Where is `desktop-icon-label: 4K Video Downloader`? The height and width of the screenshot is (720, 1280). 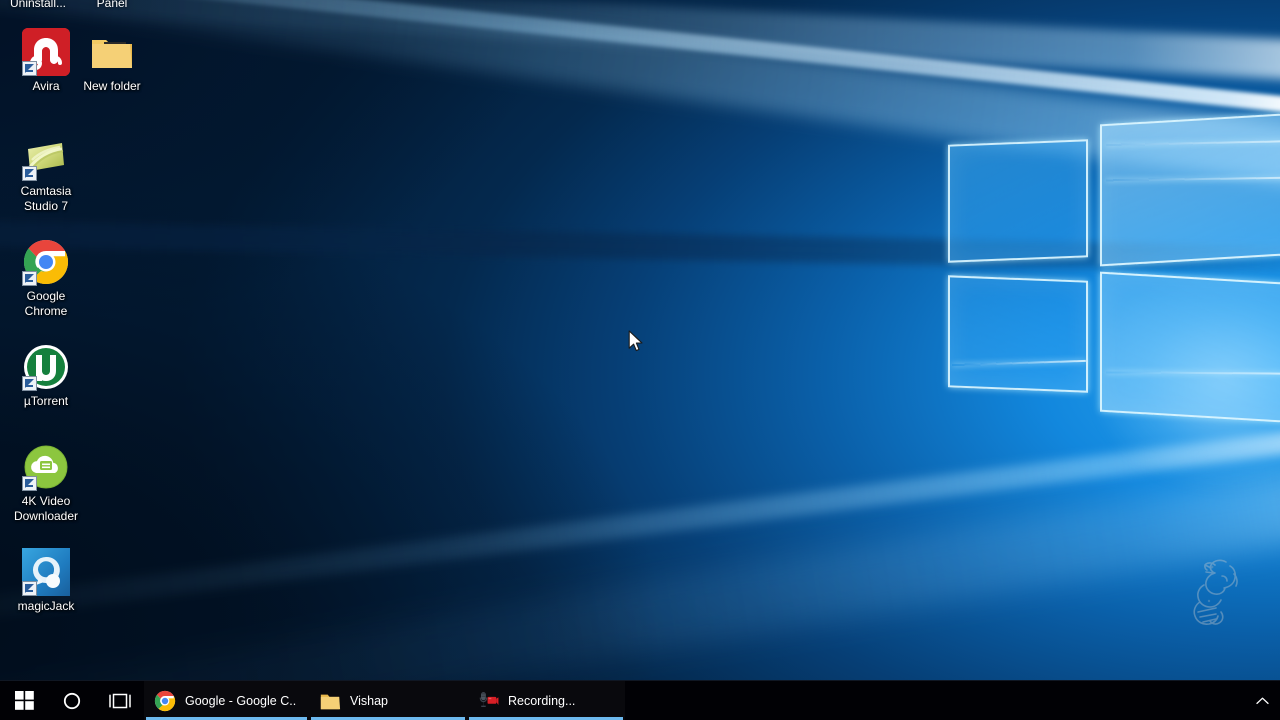 desktop-icon-label: 4K Video Downloader is located at coordinates (46, 508).